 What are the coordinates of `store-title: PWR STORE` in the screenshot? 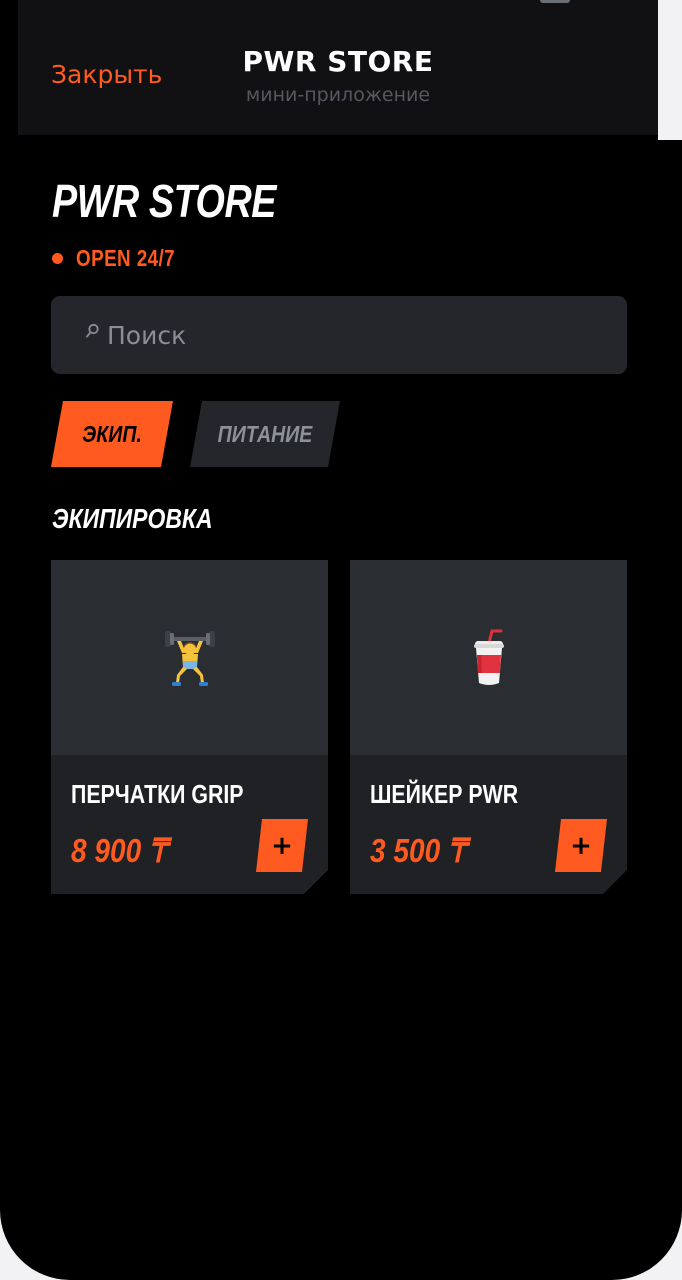 It's located at (164, 201).